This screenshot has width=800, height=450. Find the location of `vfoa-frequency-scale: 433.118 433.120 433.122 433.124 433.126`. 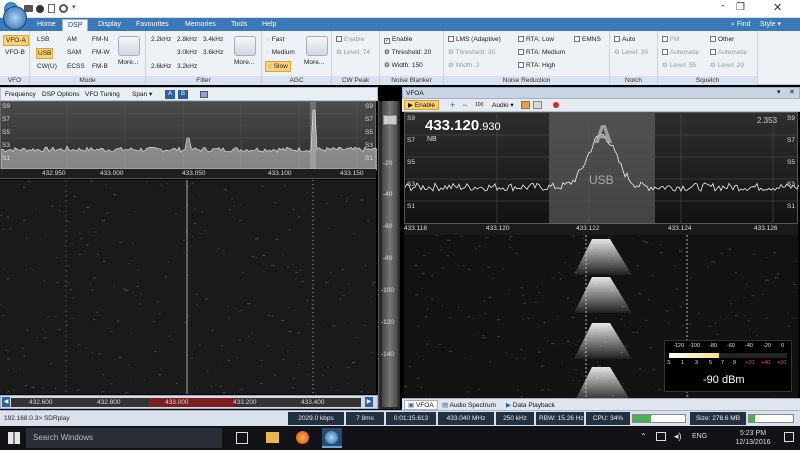

vfoa-frequency-scale: 433.118 433.120 433.122 433.124 433.126 is located at coordinates (601, 229).